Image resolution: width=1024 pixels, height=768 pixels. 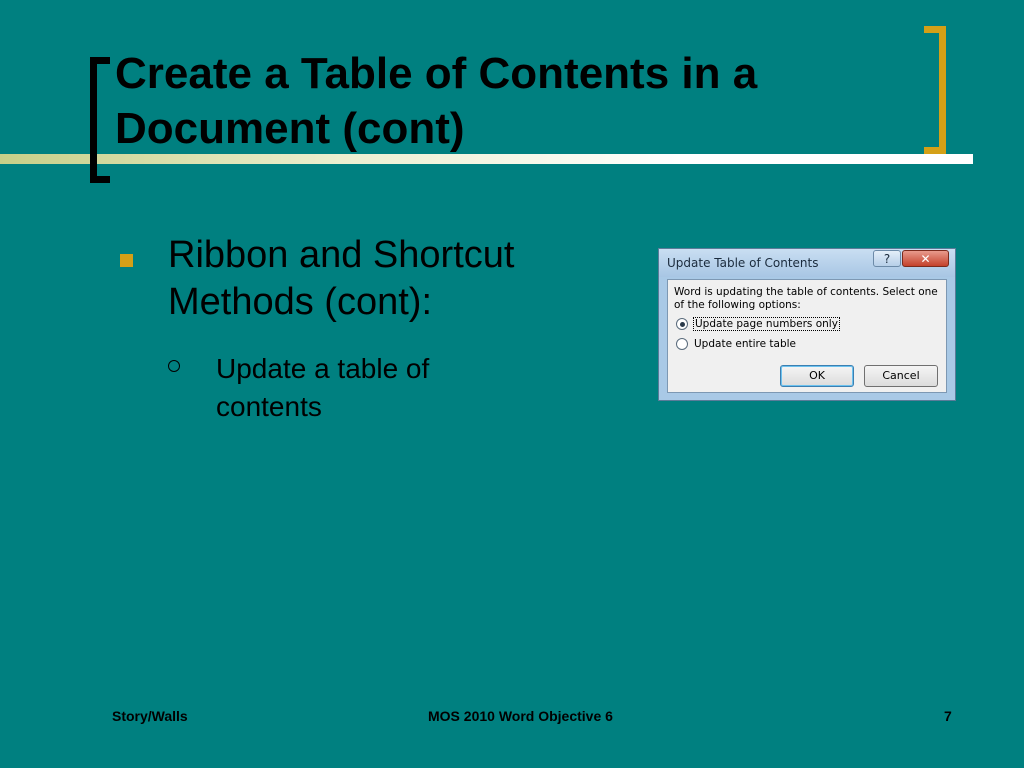 What do you see at coordinates (935, 90) in the screenshot?
I see `right-bracket-decoration` at bounding box center [935, 90].